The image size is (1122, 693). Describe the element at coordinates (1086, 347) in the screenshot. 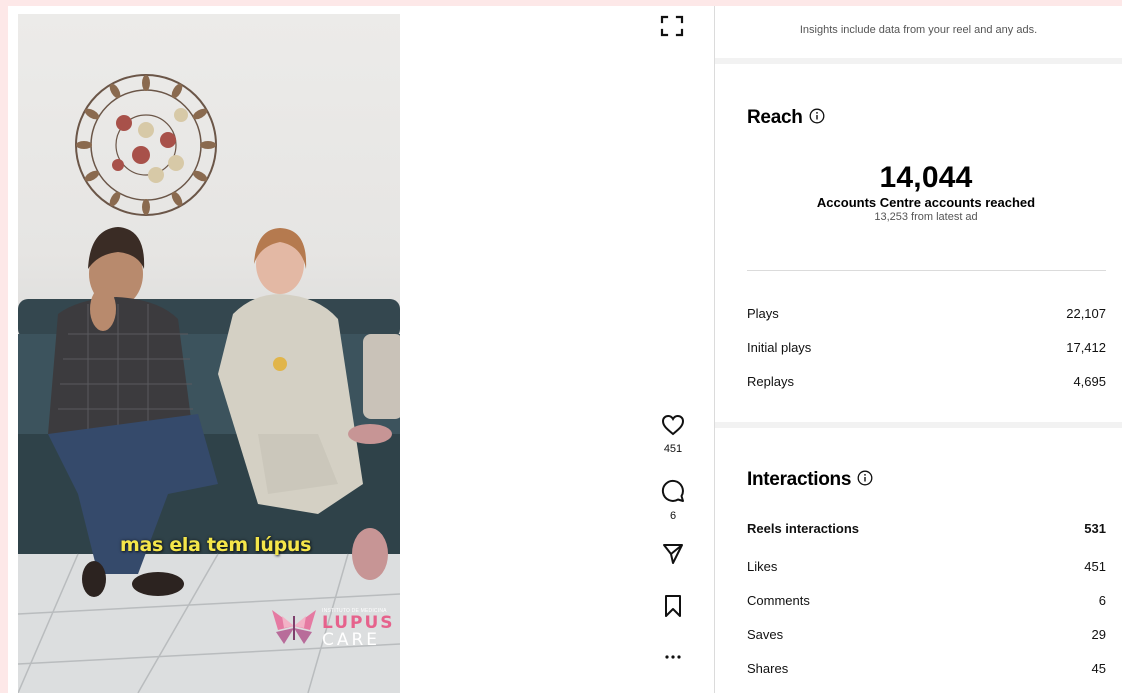

I see `row-value: 17,412` at that location.